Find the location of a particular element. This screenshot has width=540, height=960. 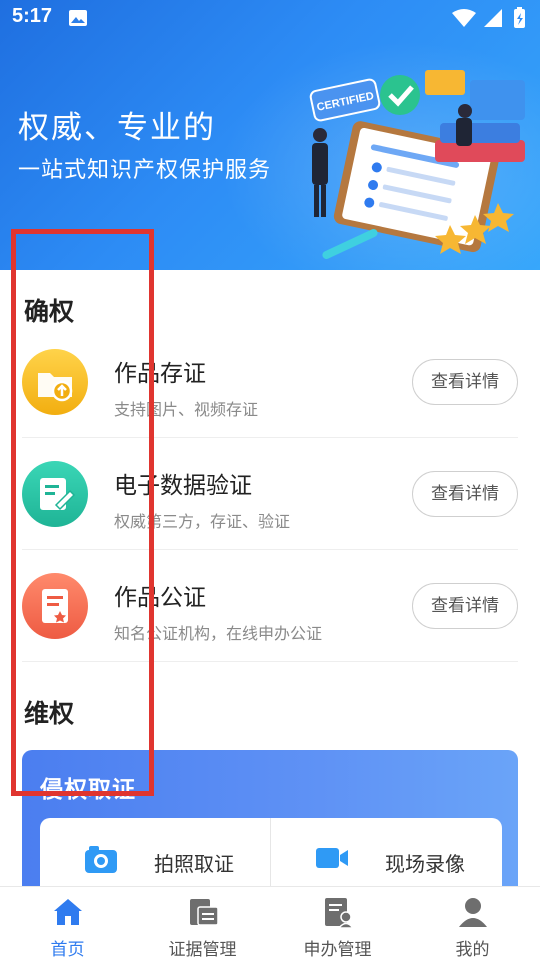

status-icons is located at coordinates (488, 17).